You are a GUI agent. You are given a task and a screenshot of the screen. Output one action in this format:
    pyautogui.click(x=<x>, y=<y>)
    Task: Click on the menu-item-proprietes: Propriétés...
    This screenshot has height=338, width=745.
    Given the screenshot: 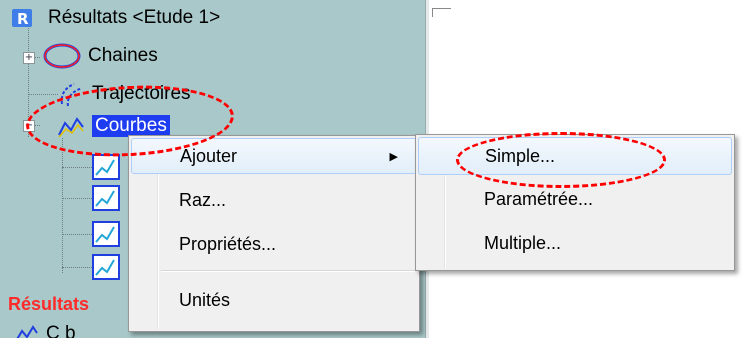 What is the action you would take?
    pyautogui.click(x=274, y=244)
    